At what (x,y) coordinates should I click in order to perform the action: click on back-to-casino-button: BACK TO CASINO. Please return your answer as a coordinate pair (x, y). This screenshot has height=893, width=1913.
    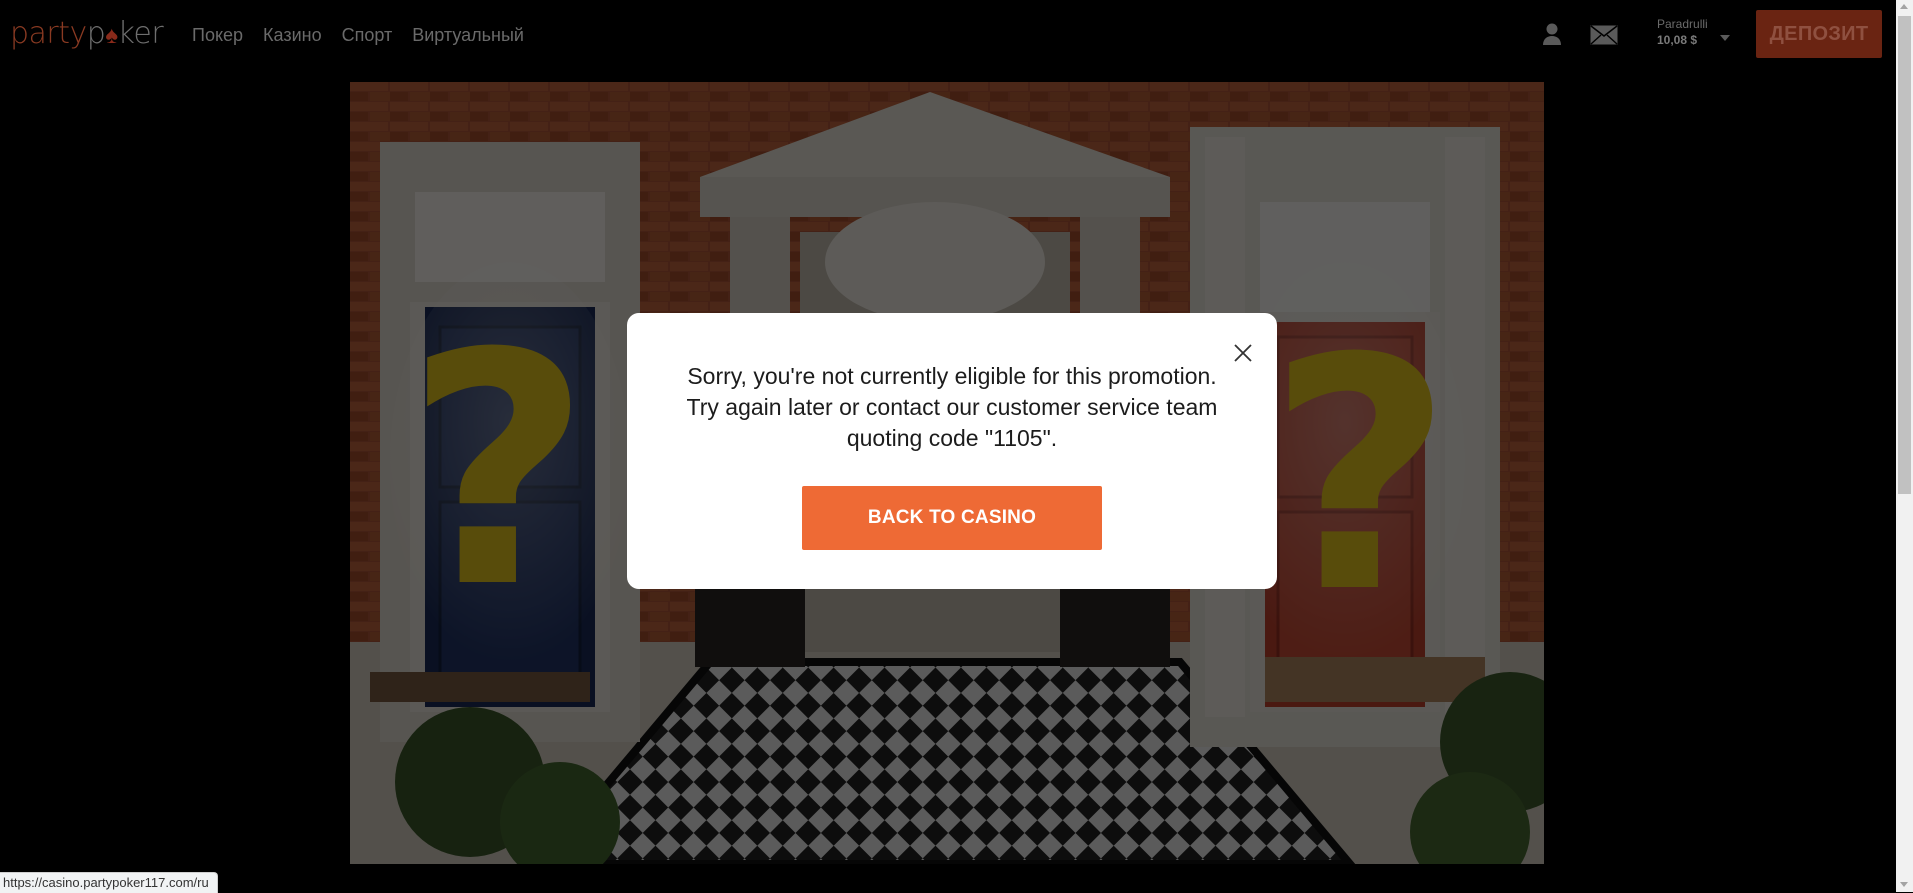
    Looking at the image, I should click on (952, 518).